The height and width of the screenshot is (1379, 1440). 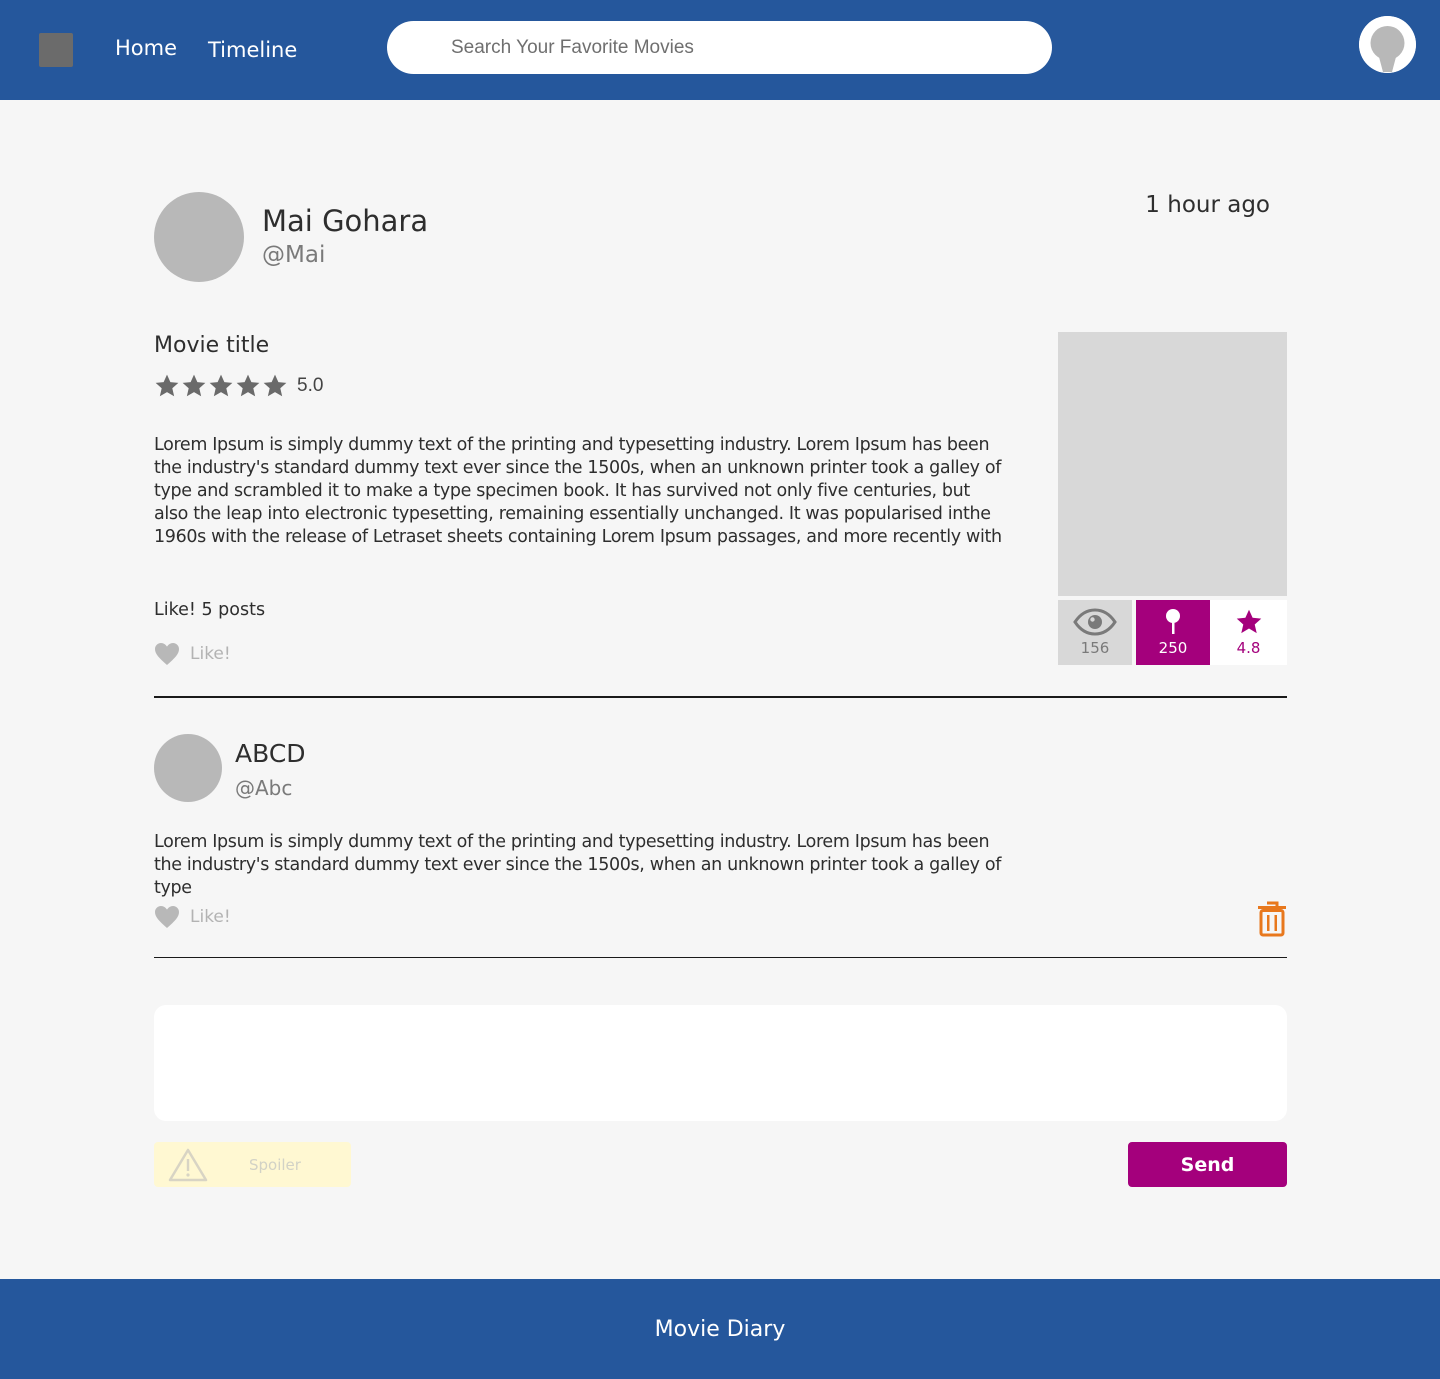 I want to click on user-avatar-icon, so click(x=1387, y=44).